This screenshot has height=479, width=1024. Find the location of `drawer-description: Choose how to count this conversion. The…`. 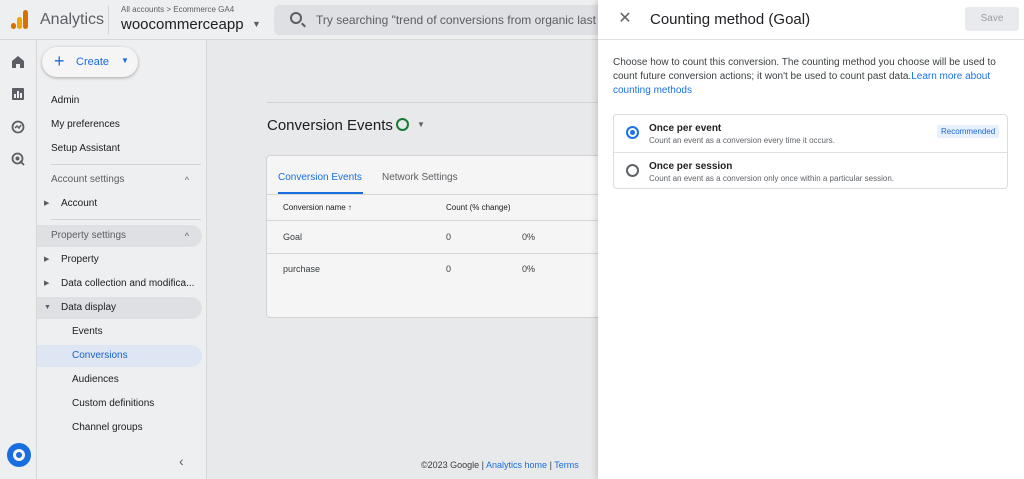

drawer-description: Choose how to count this conversion. The… is located at coordinates (810, 77).